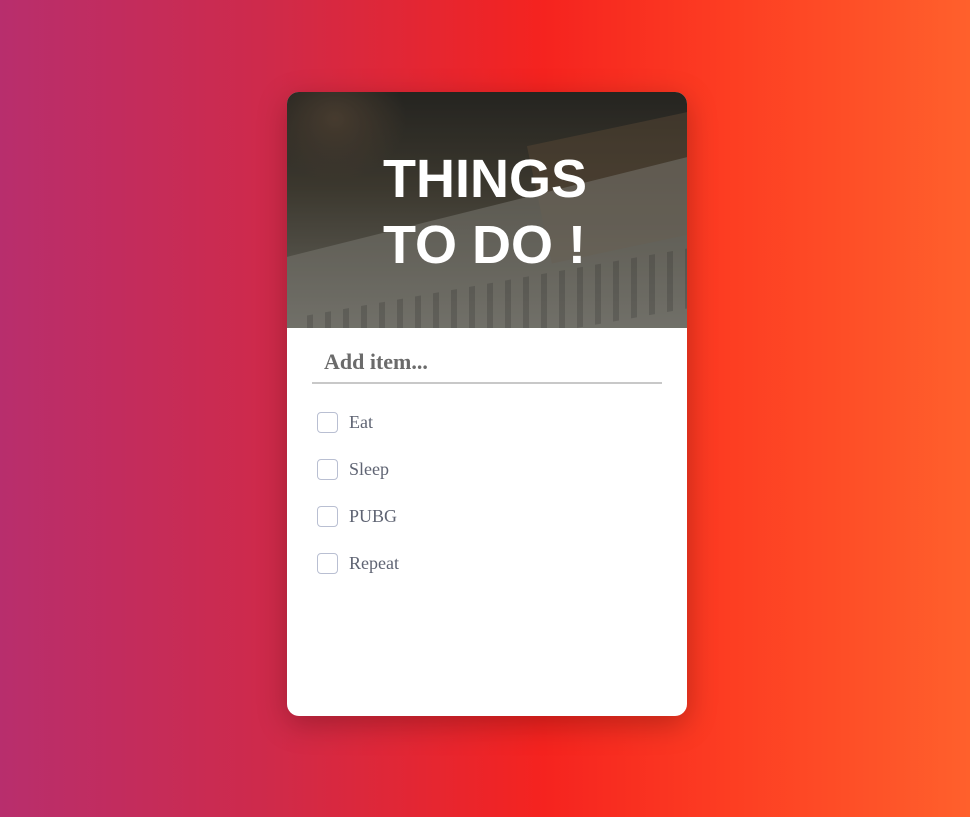 This screenshot has width=970, height=817. I want to click on add-item-input, so click(487, 363).